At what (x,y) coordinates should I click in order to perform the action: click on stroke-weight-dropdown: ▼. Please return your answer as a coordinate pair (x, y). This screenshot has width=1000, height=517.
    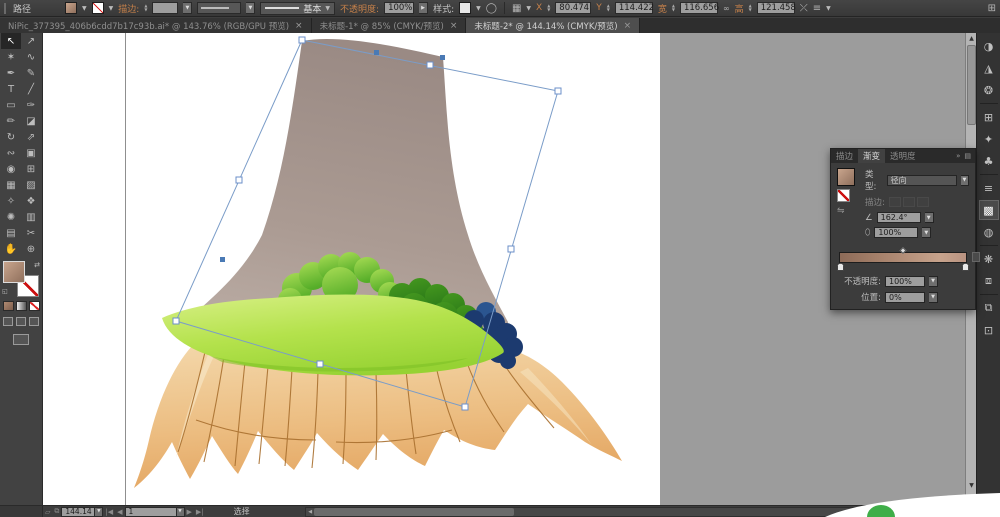
    Looking at the image, I should click on (188, 8).